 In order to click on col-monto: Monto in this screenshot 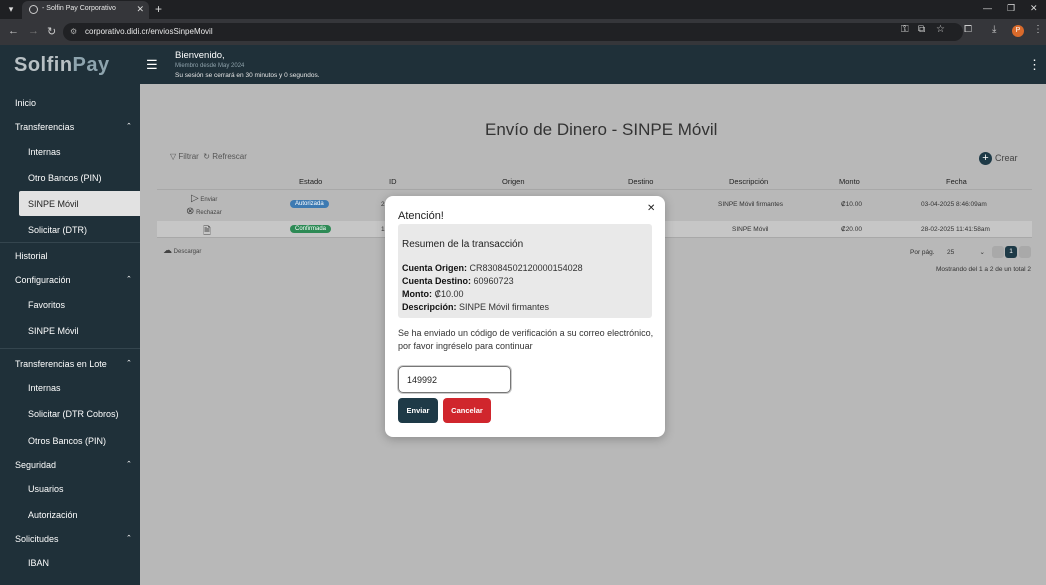, I will do `click(849, 181)`.